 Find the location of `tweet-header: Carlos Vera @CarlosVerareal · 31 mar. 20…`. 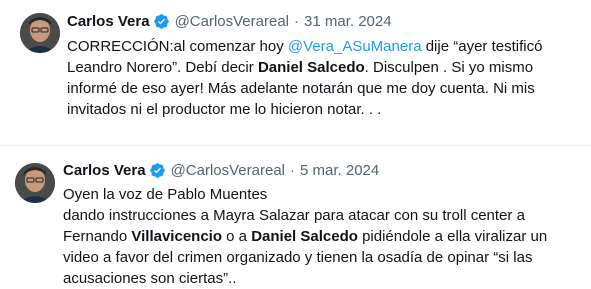

tweet-header: Carlos Vera @CarlosVerareal · 31 mar. 20… is located at coordinates (229, 21).